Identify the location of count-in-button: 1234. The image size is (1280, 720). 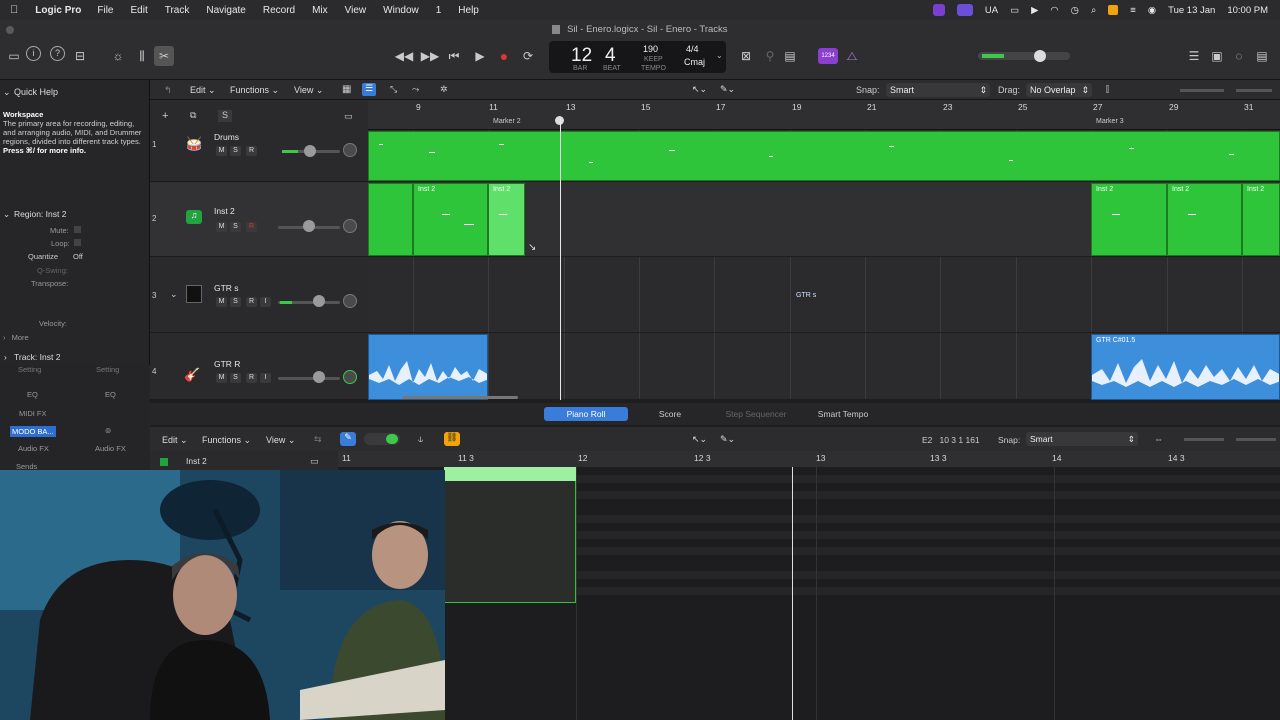
(828, 56).